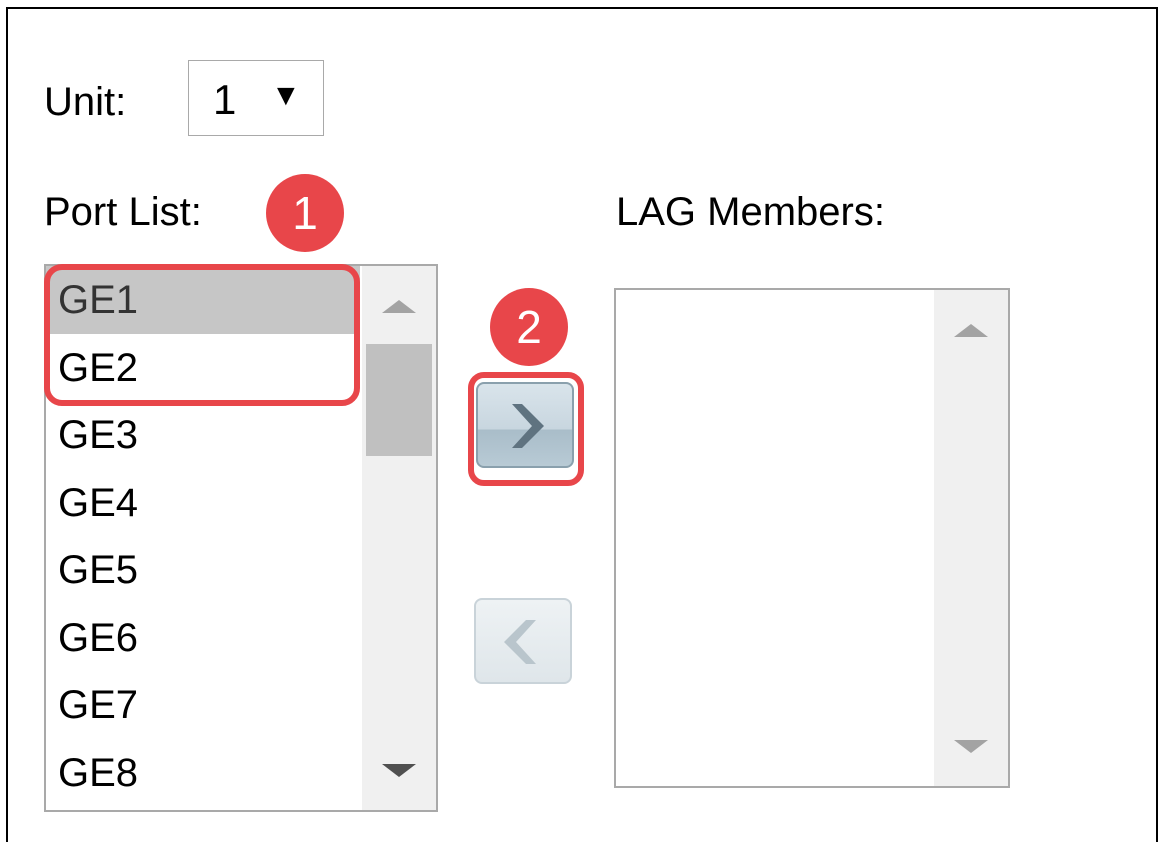 This screenshot has width=1166, height=842. I want to click on lag-members-scrollbar, so click(971, 538).